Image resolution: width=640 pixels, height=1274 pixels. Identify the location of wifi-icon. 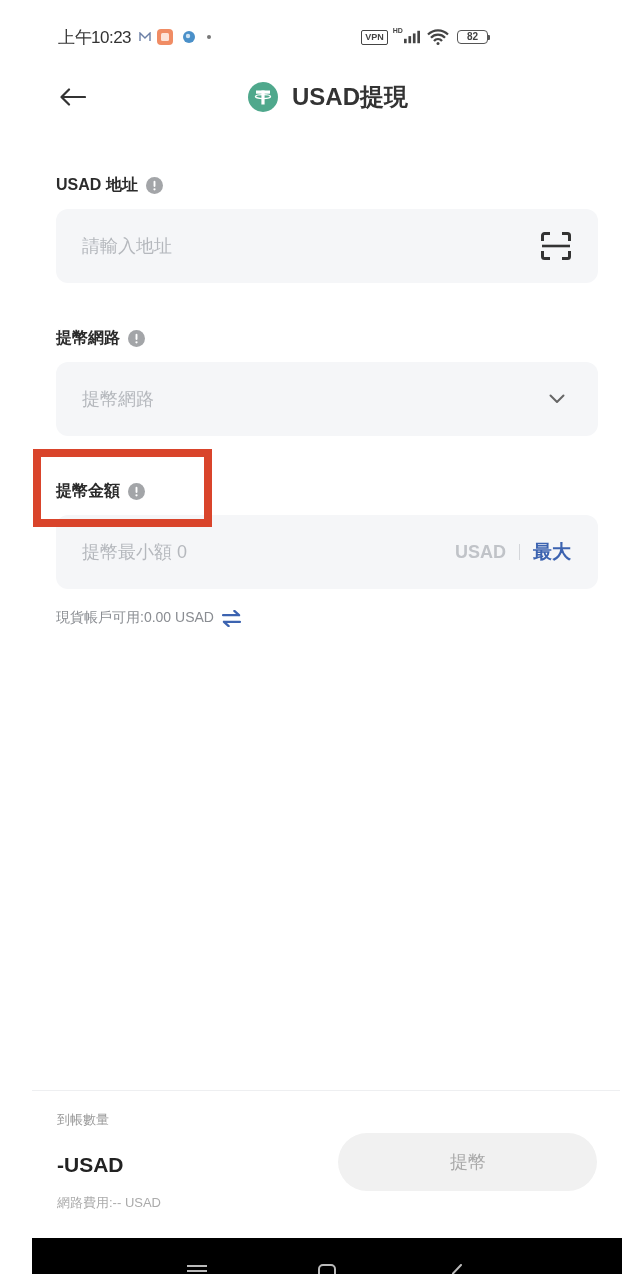
(437, 37).